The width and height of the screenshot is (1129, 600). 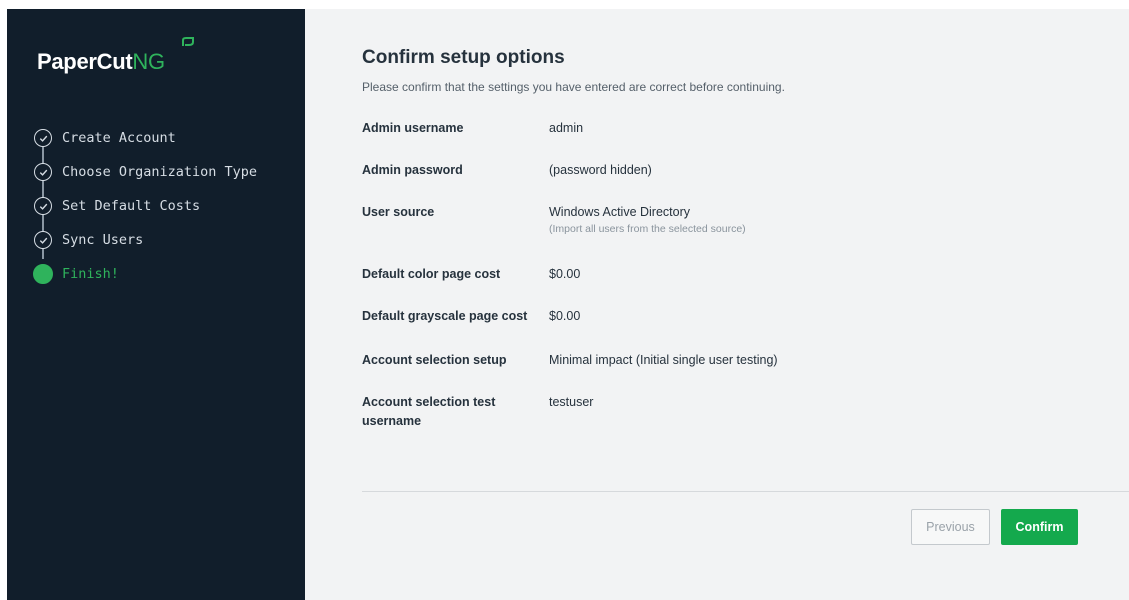 I want to click on active-dot-icon, so click(x=43, y=274).